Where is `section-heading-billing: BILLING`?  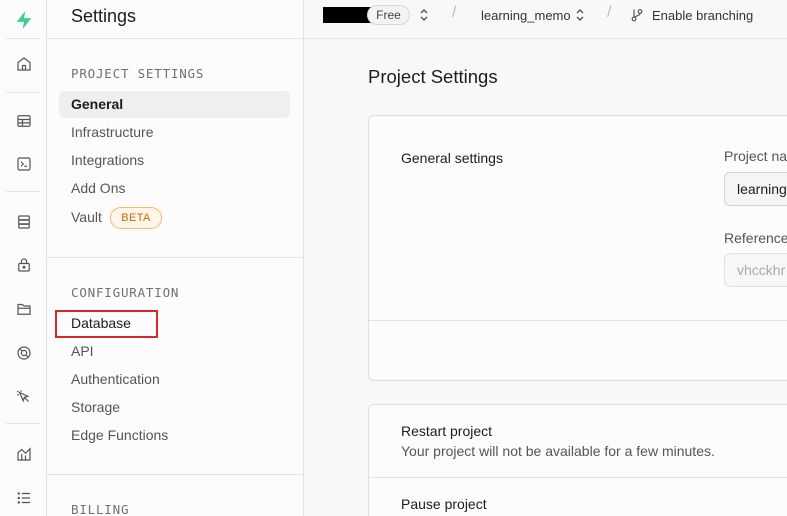
section-heading-billing: BILLING is located at coordinates (100, 509).